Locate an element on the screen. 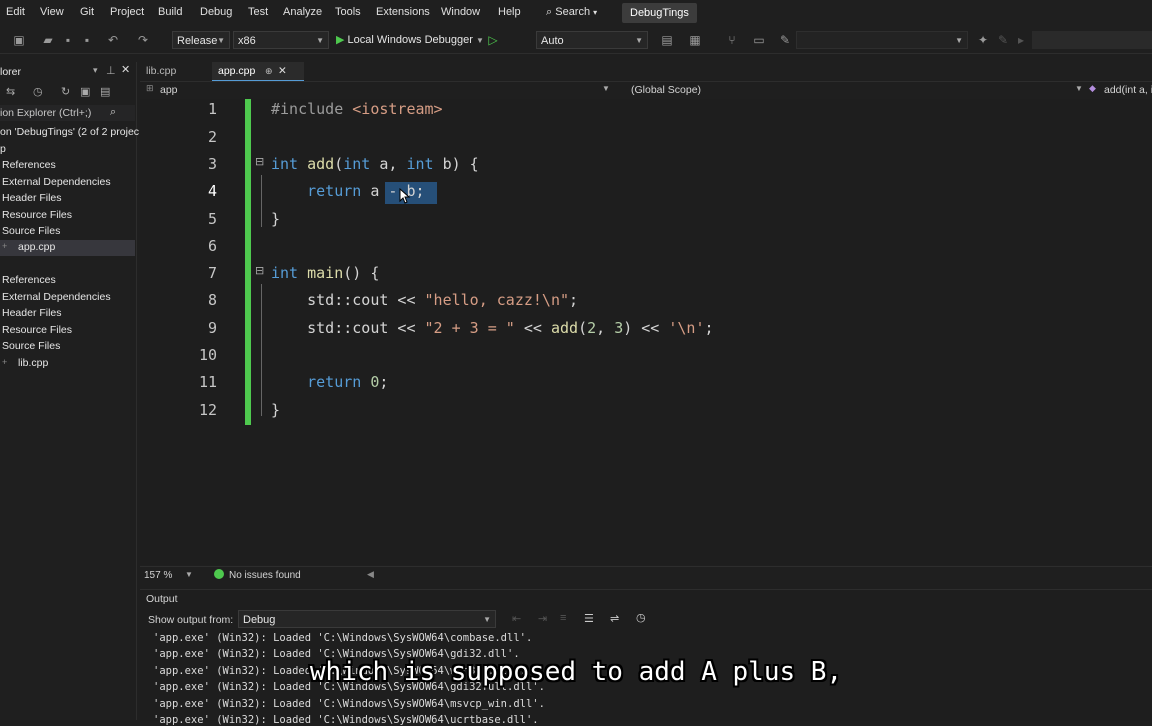  sync-icon: ⇆ is located at coordinates (10, 91).